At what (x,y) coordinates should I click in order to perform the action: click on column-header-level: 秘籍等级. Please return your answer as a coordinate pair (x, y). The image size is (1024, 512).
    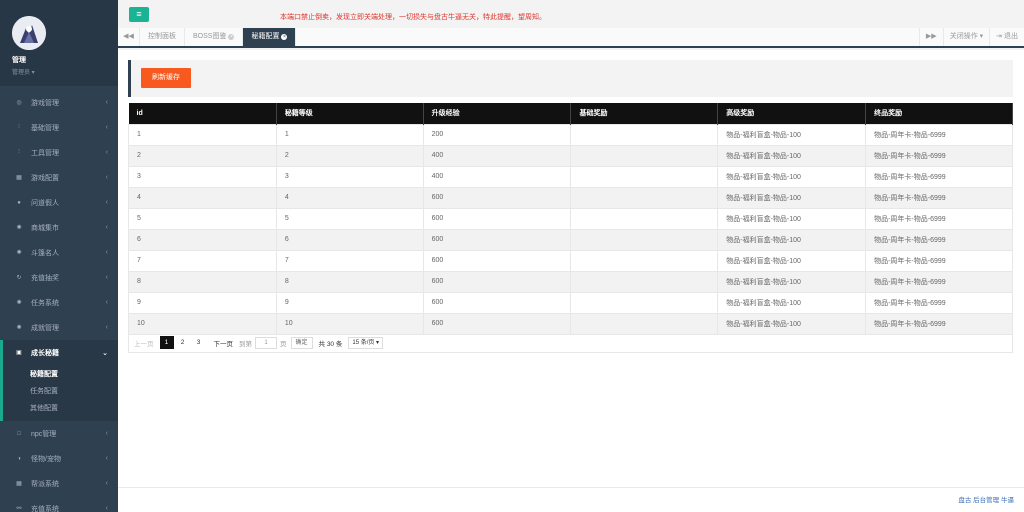
    Looking at the image, I should click on (350, 113).